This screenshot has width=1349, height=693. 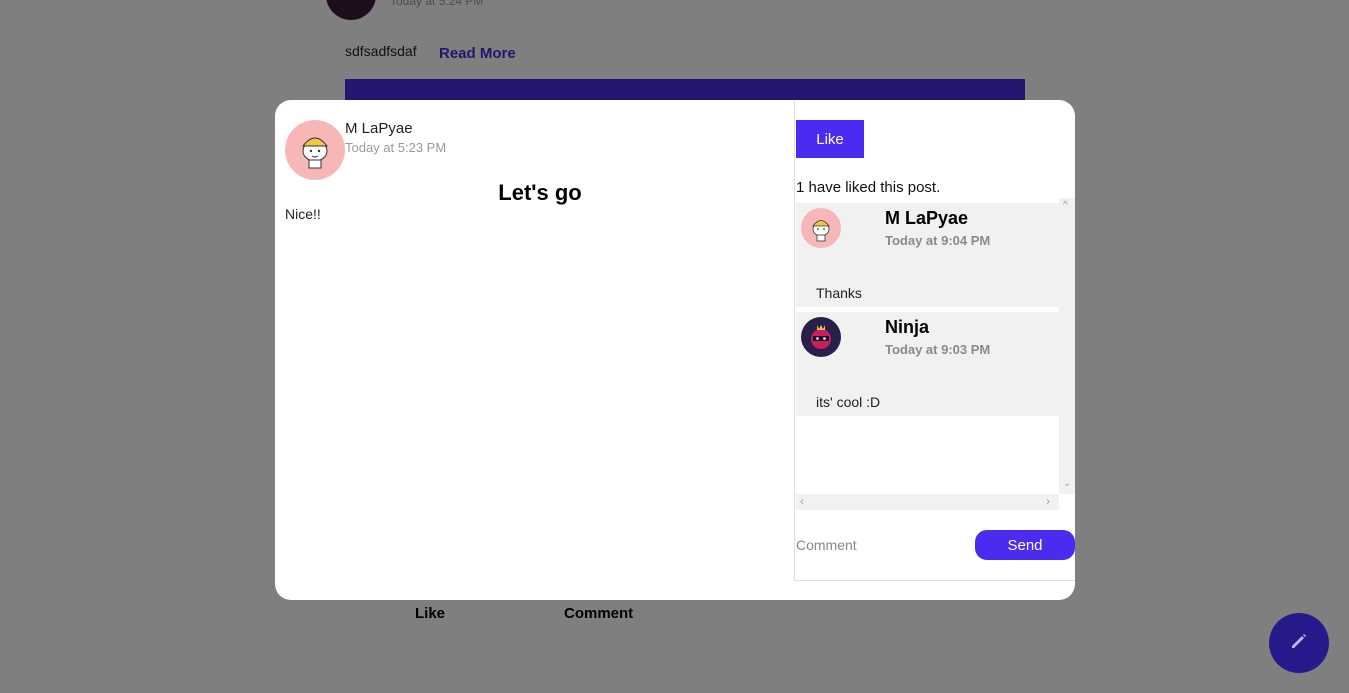 I want to click on author-avatar, so click(x=315, y=150).